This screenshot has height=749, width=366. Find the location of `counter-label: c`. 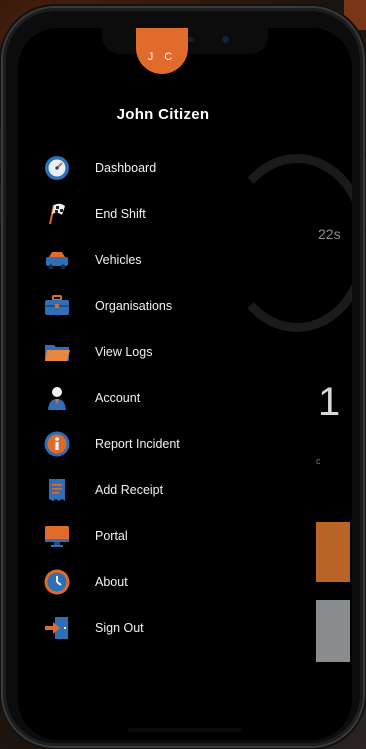

counter-label: c is located at coordinates (318, 461).